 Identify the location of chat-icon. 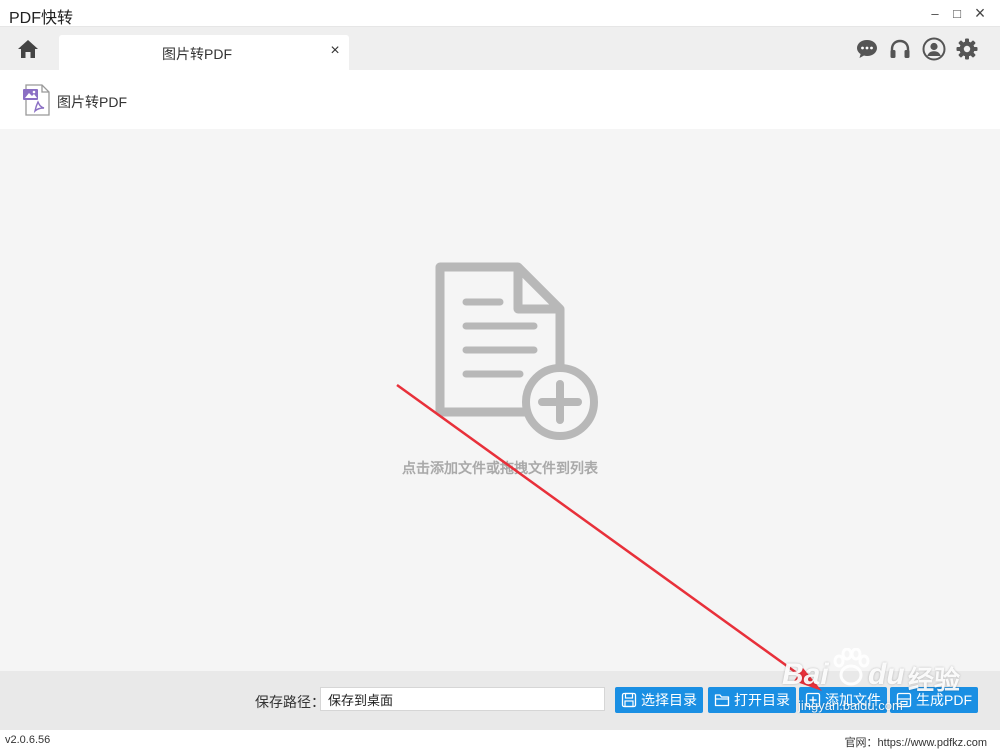
(867, 49).